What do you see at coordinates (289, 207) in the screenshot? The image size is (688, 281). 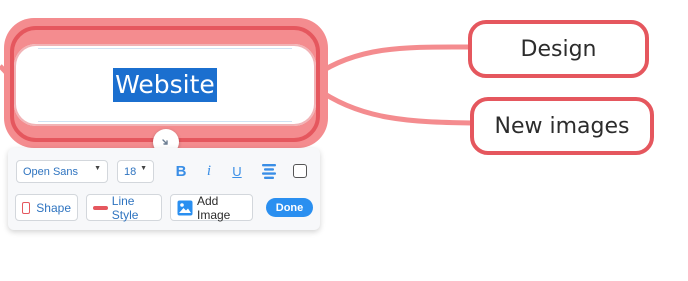 I see `done-button: Done` at bounding box center [289, 207].